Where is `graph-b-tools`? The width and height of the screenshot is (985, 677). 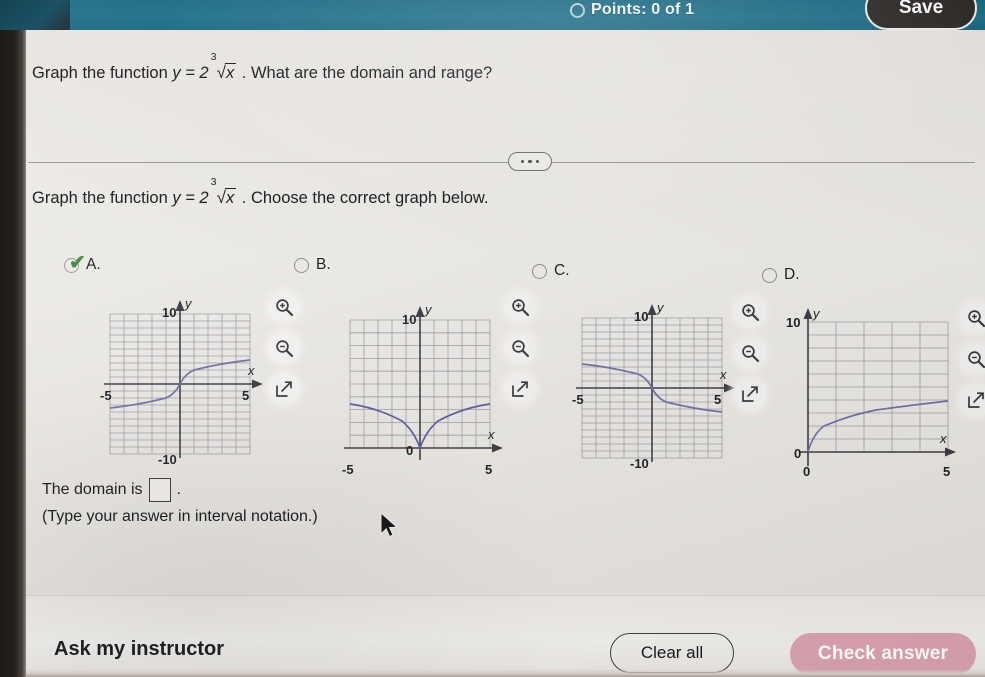
graph-b-tools is located at coordinates (520, 348).